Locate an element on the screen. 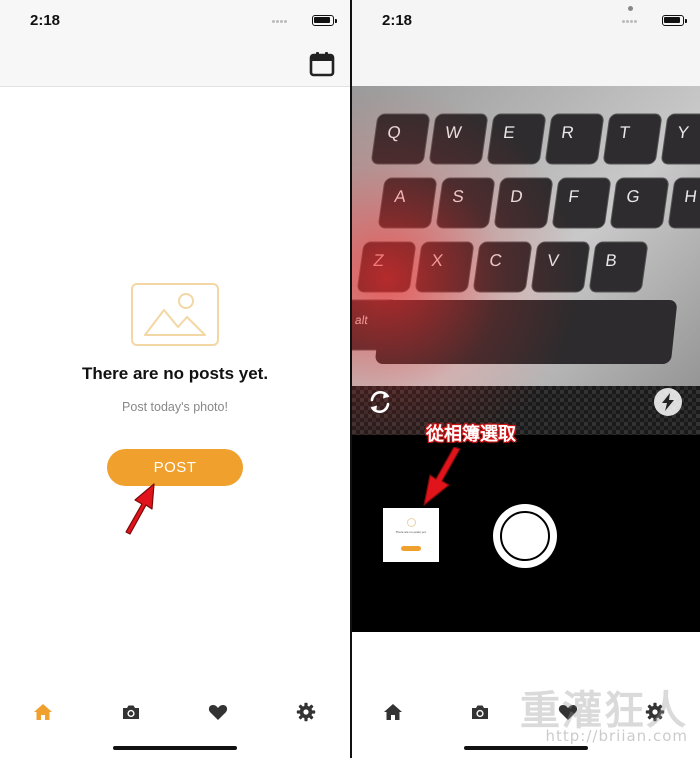 The height and width of the screenshot is (758, 700). calendar-icon is located at coordinates (322, 64).